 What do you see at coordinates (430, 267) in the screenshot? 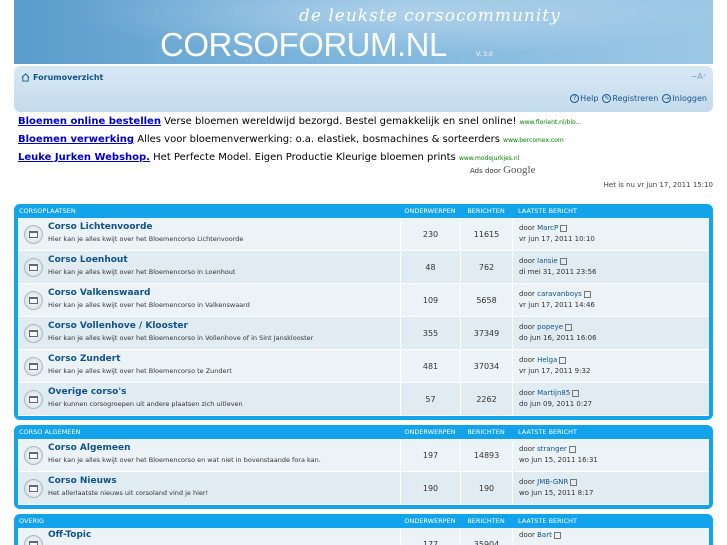
I see `topics-count: 48` at bounding box center [430, 267].